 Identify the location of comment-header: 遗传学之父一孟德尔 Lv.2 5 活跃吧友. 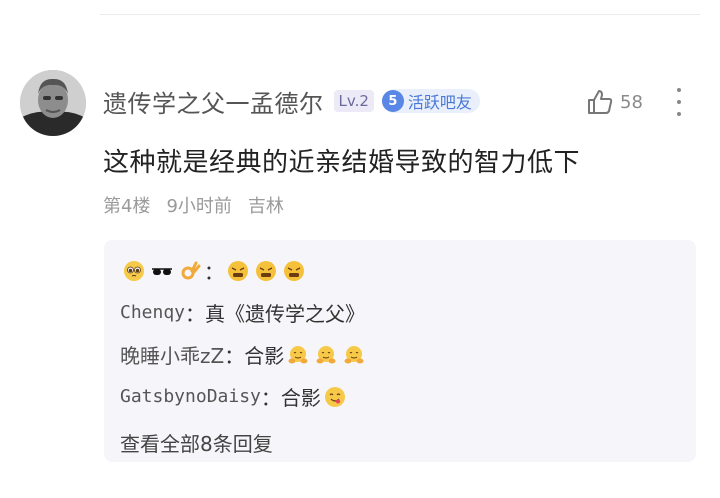
(291, 101).